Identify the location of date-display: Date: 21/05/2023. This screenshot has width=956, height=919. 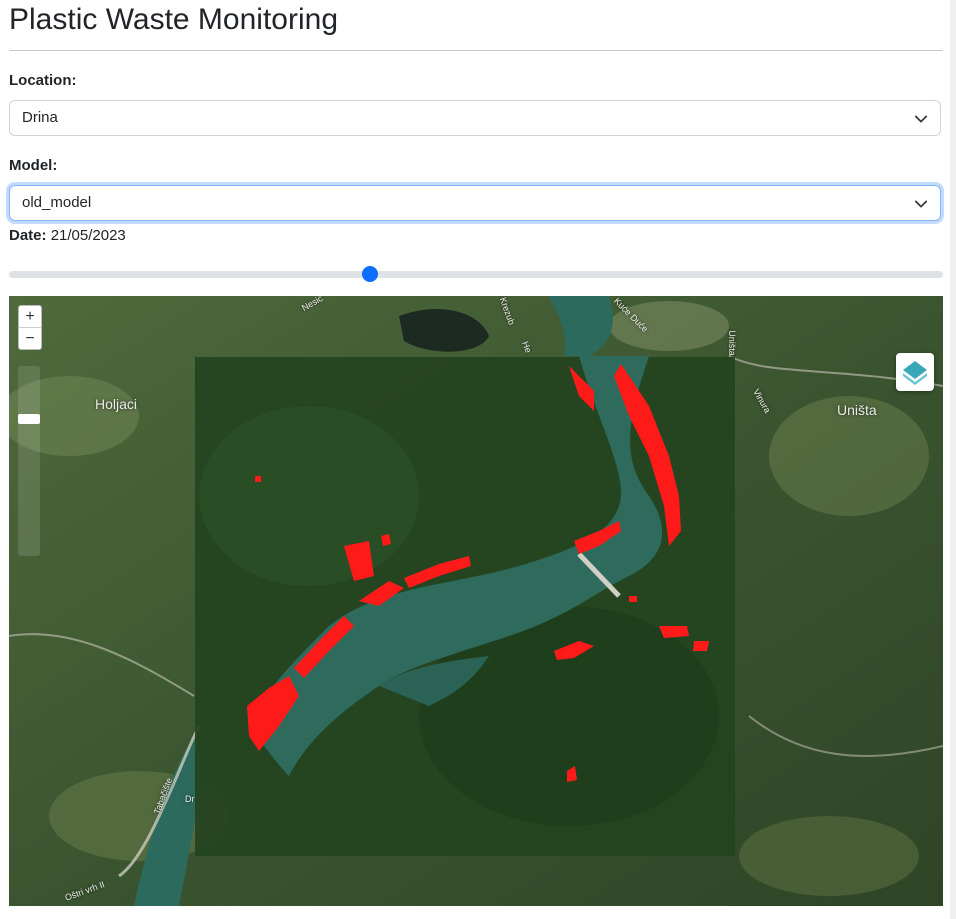
(67, 235).